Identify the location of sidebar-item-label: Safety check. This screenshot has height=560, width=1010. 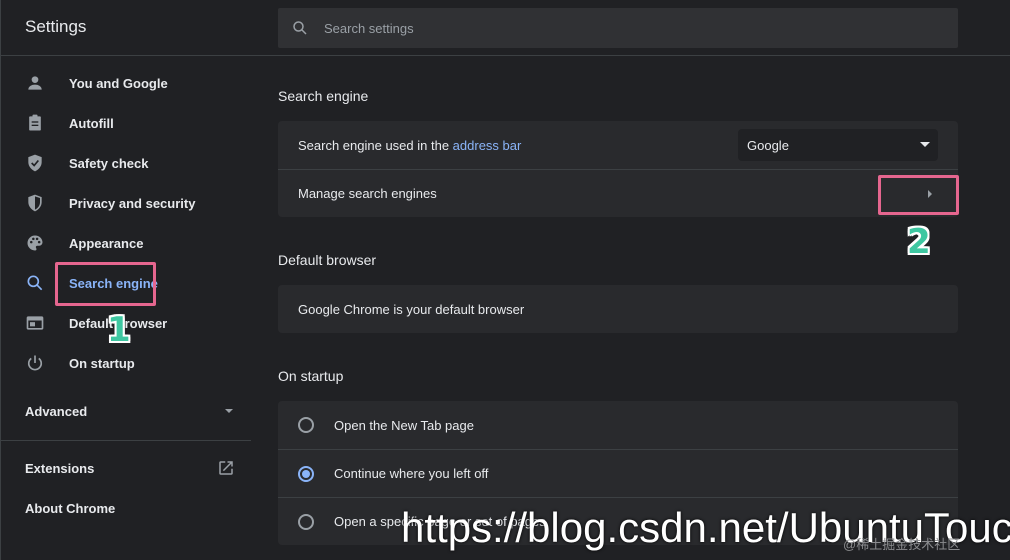
(109, 163).